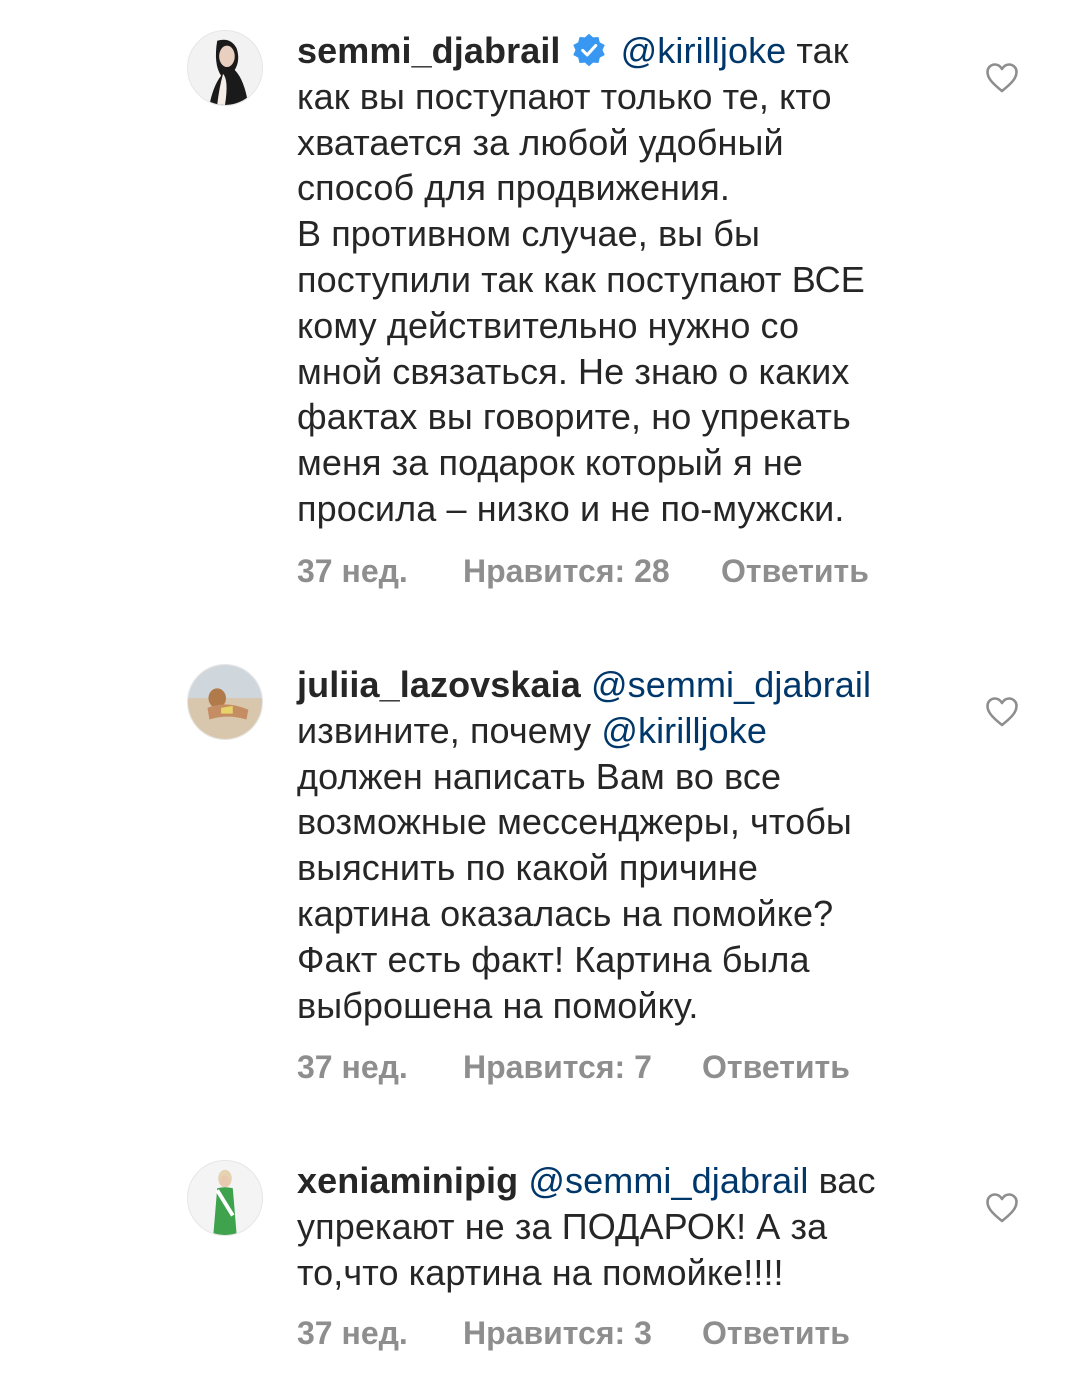 The width and height of the screenshot is (1080, 1377). I want to click on comment-line: мной связаться. Не знаю о каких, so click(573, 371).